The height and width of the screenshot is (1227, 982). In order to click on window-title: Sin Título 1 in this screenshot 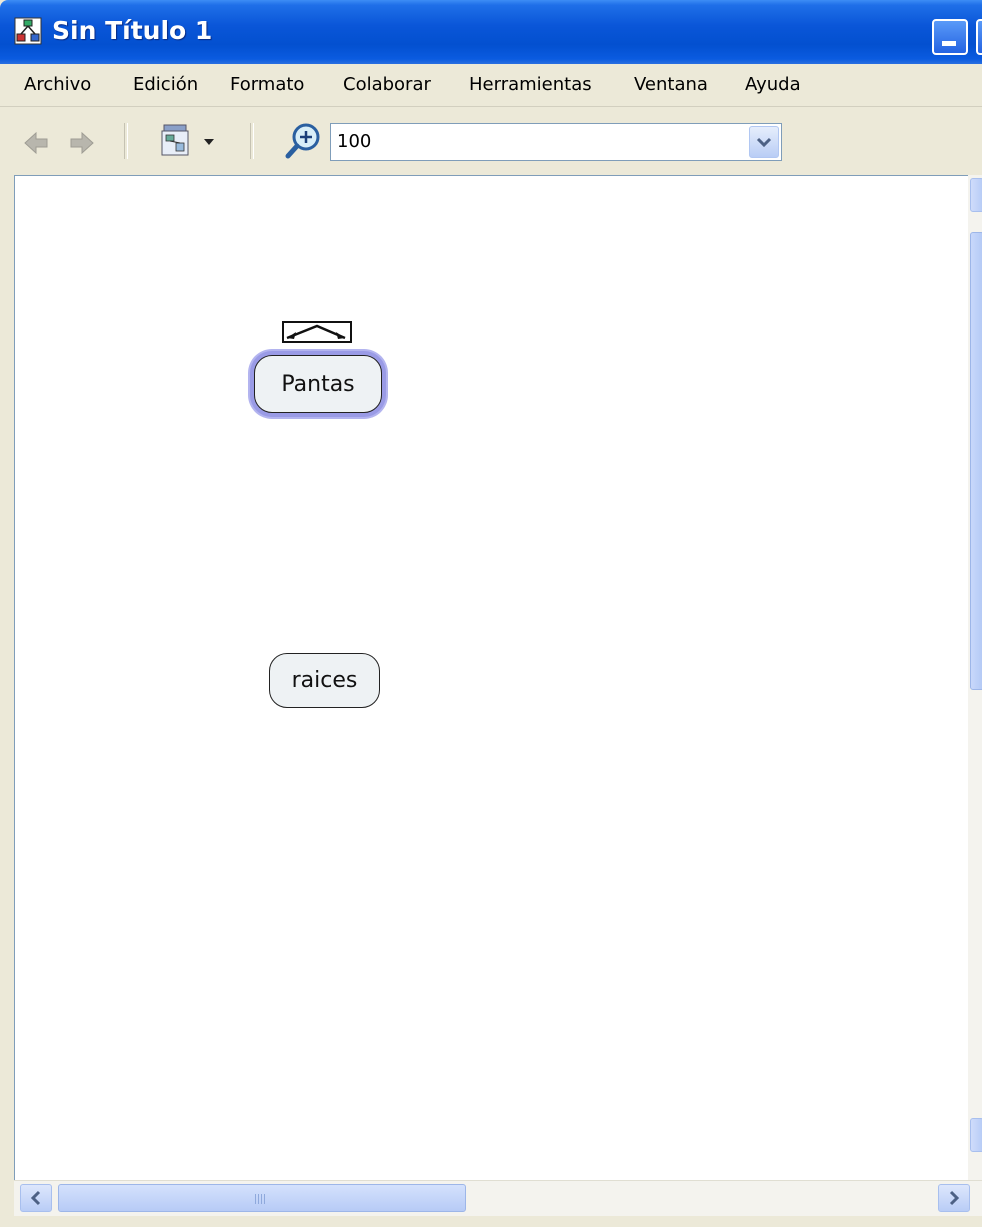, I will do `click(132, 30)`.